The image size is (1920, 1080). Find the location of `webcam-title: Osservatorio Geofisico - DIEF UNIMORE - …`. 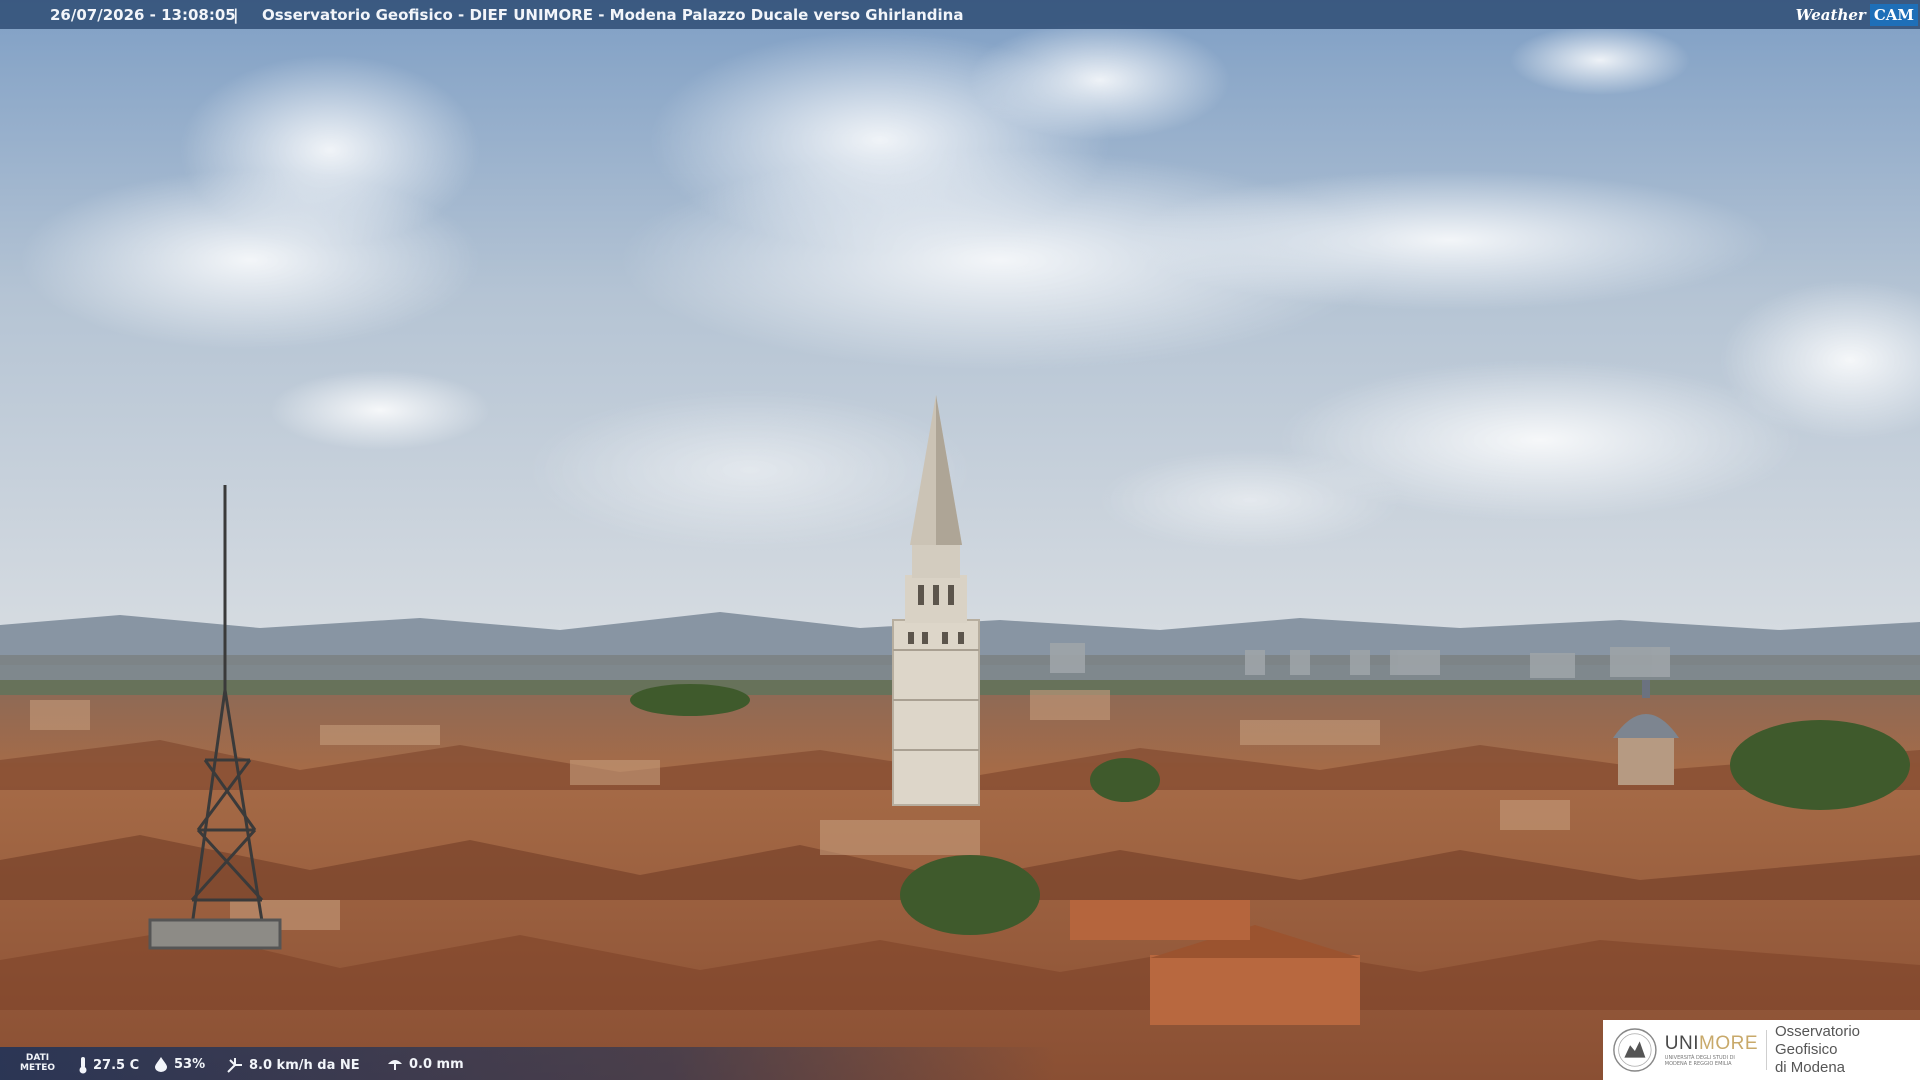

webcam-title: Osservatorio Geofisico - DIEF UNIMORE - … is located at coordinates (613, 15).